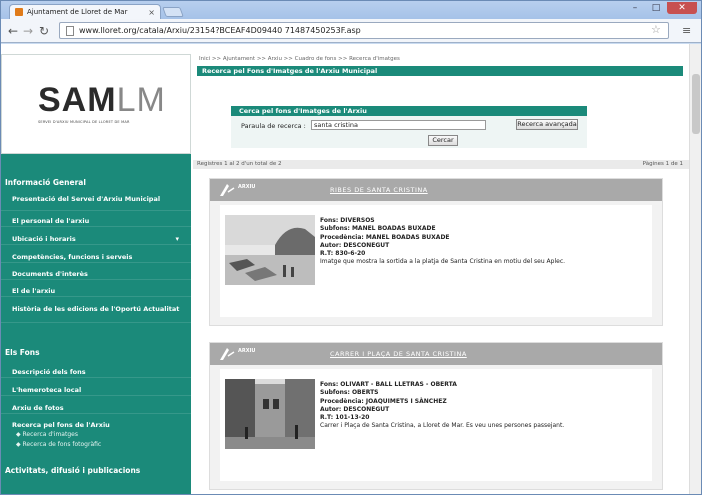  I want to click on logo-main: SAM, so click(77, 100).